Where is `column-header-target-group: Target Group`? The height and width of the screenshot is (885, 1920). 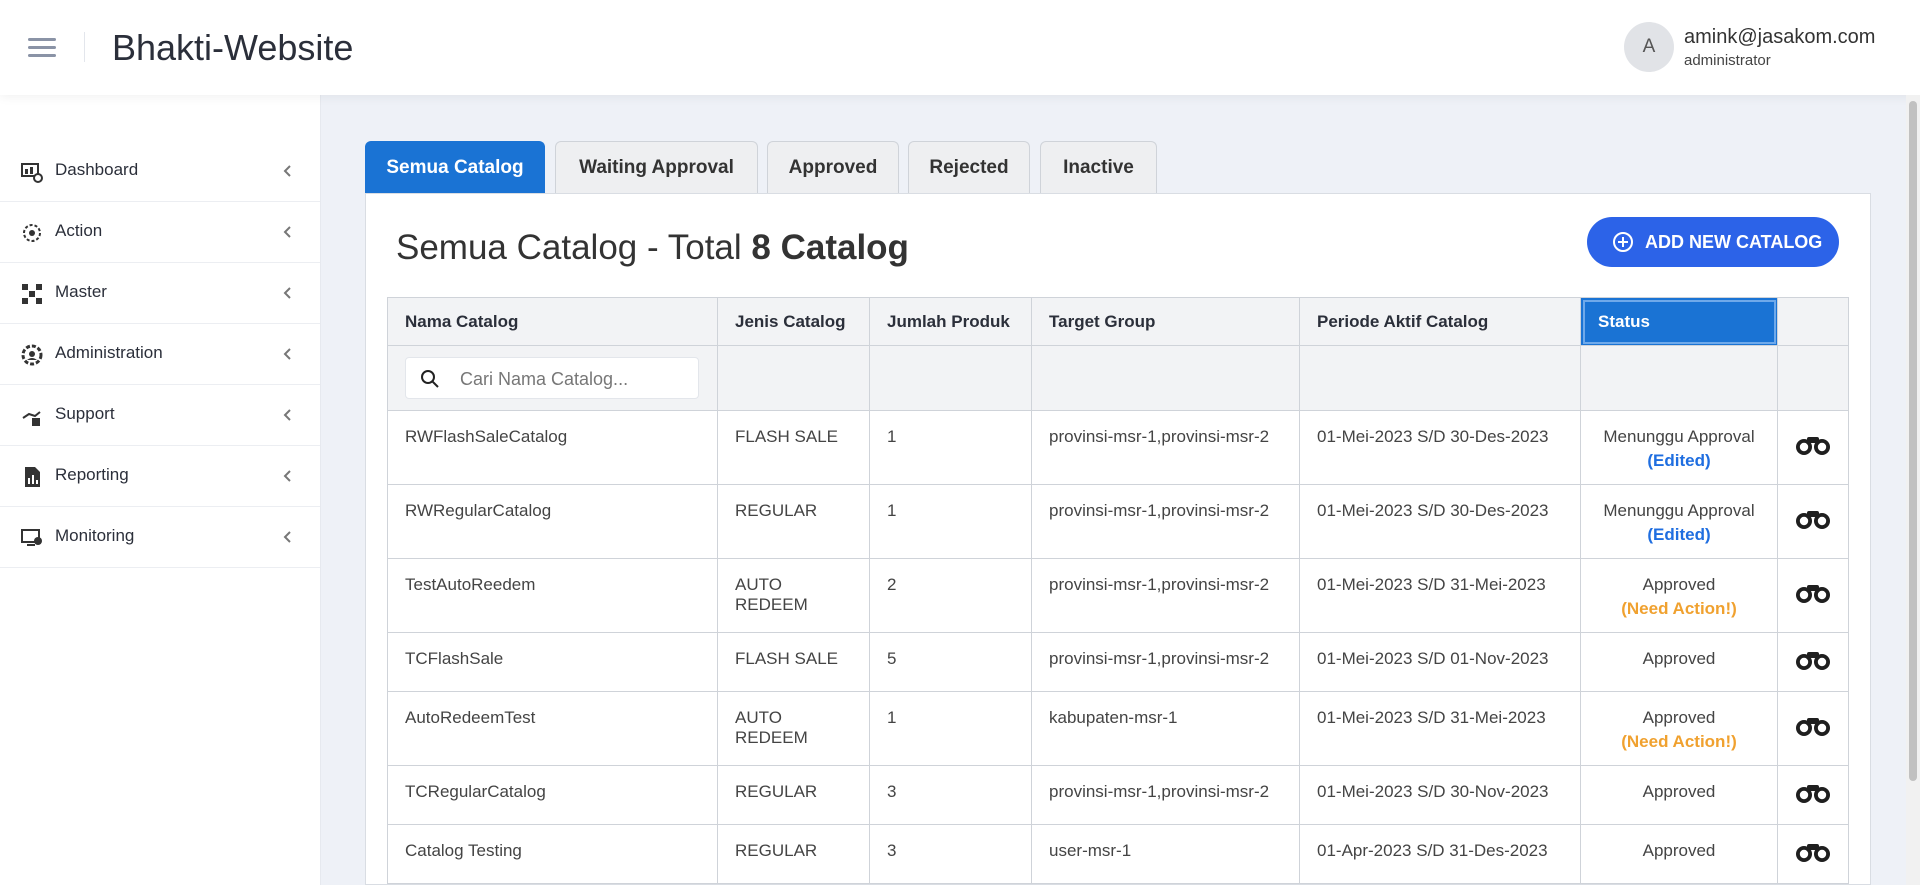
column-header-target-group: Target Group is located at coordinates (1165, 321).